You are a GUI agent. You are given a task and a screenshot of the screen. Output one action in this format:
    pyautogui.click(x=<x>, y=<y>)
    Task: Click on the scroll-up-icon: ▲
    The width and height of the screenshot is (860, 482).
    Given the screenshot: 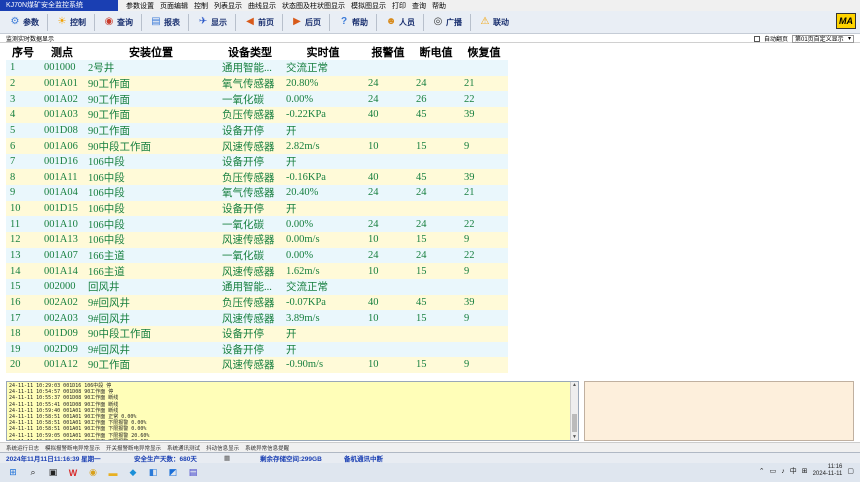 What is the action you would take?
    pyautogui.click(x=574, y=385)
    